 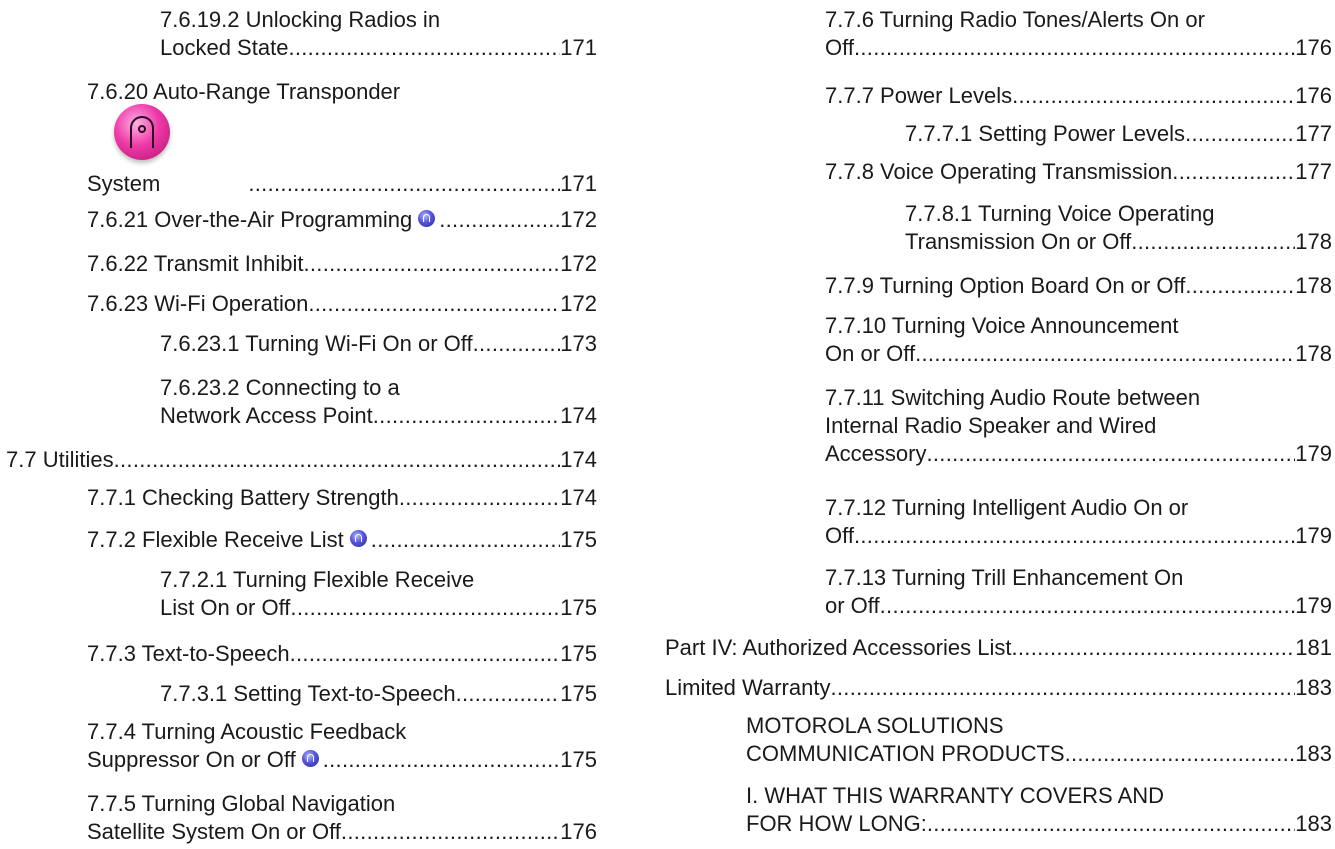 What do you see at coordinates (1005, 285) in the screenshot?
I see `toc-entry-title: 7.7.9 Turning Option Board On or Off` at bounding box center [1005, 285].